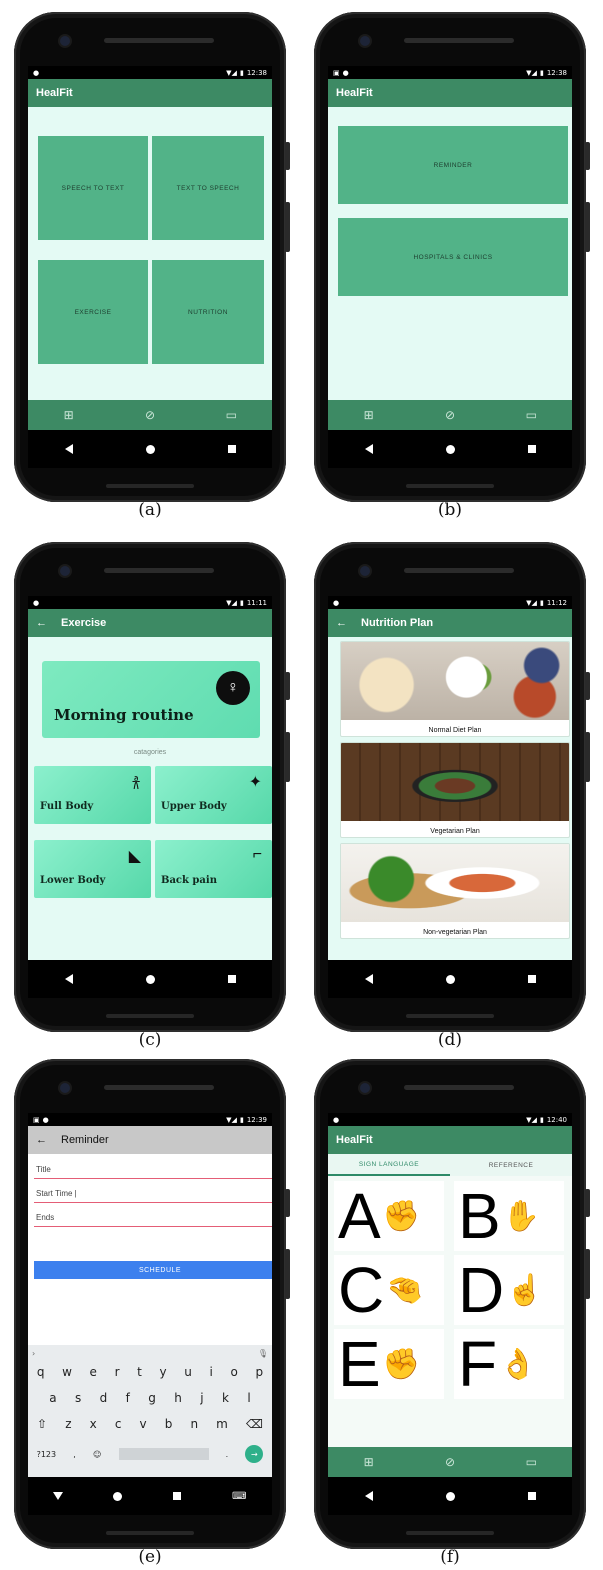 The height and width of the screenshot is (1570, 603). What do you see at coordinates (509, 1216) in the screenshot?
I see `sign-card-b: B ✋` at bounding box center [509, 1216].